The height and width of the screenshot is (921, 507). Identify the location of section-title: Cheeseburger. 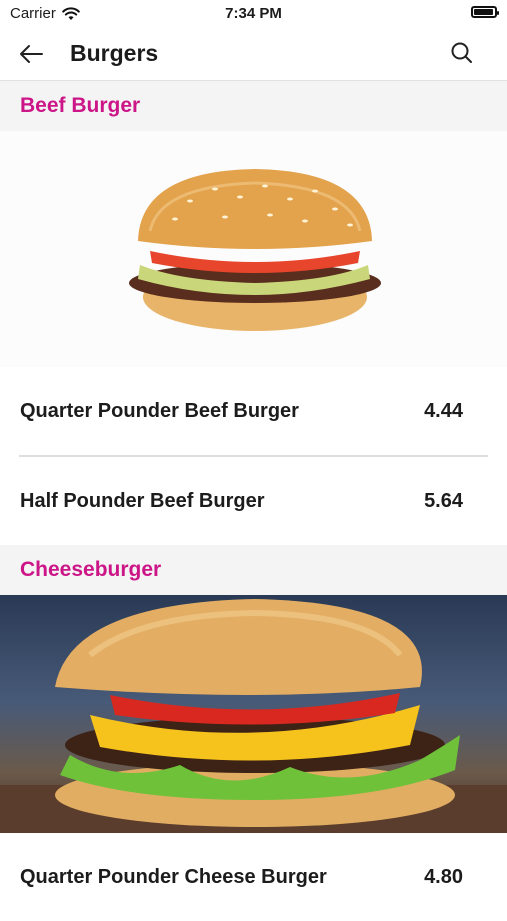
(91, 569).